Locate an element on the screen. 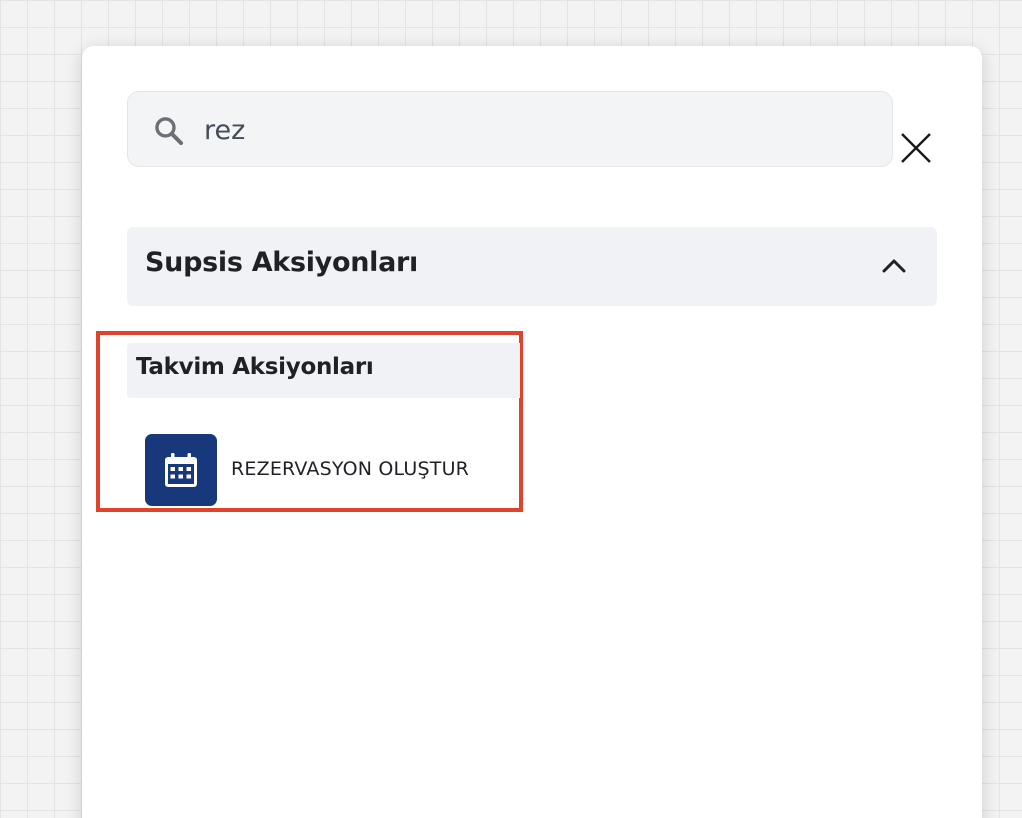 The width and height of the screenshot is (1022, 818). chevron-up-icon is located at coordinates (894, 265).